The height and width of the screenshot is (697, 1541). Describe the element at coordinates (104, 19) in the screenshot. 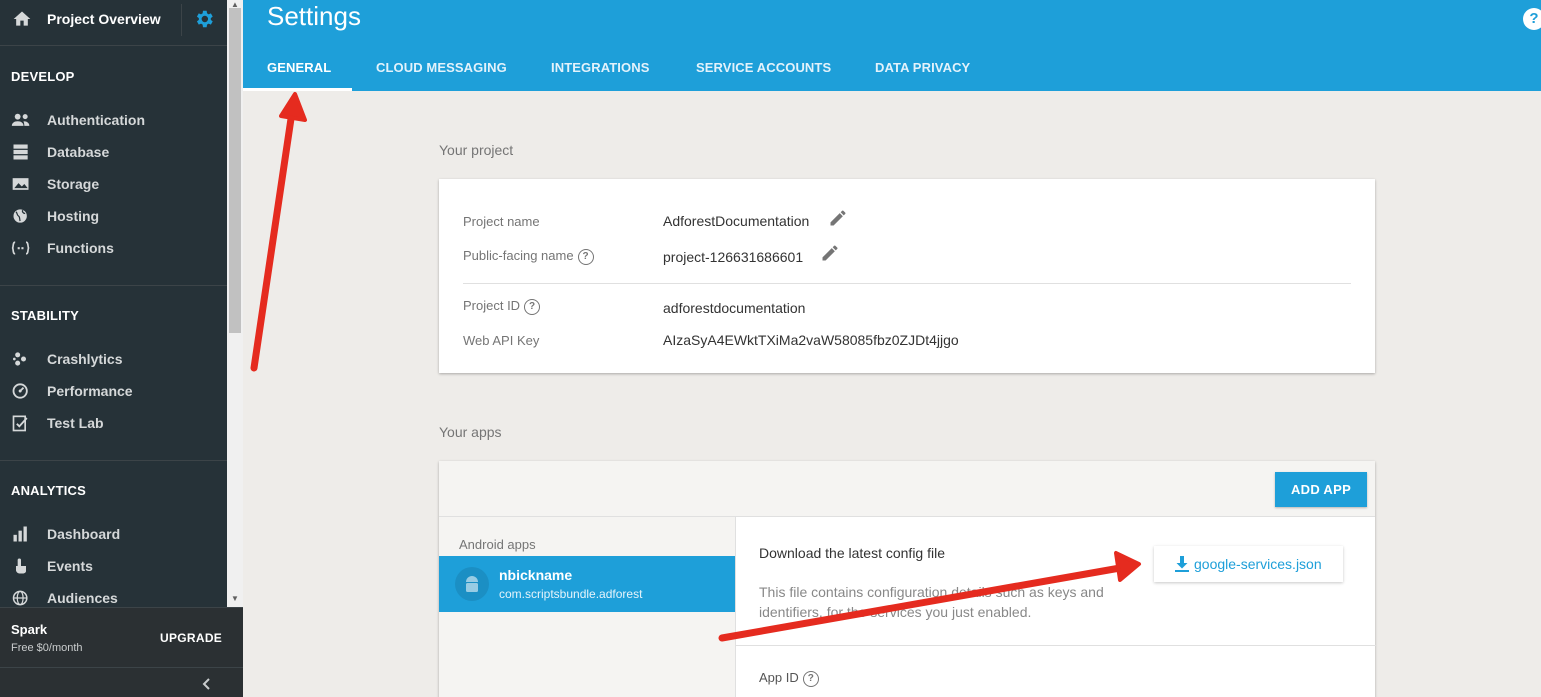

I see `project-overview-label: Project Overview` at that location.